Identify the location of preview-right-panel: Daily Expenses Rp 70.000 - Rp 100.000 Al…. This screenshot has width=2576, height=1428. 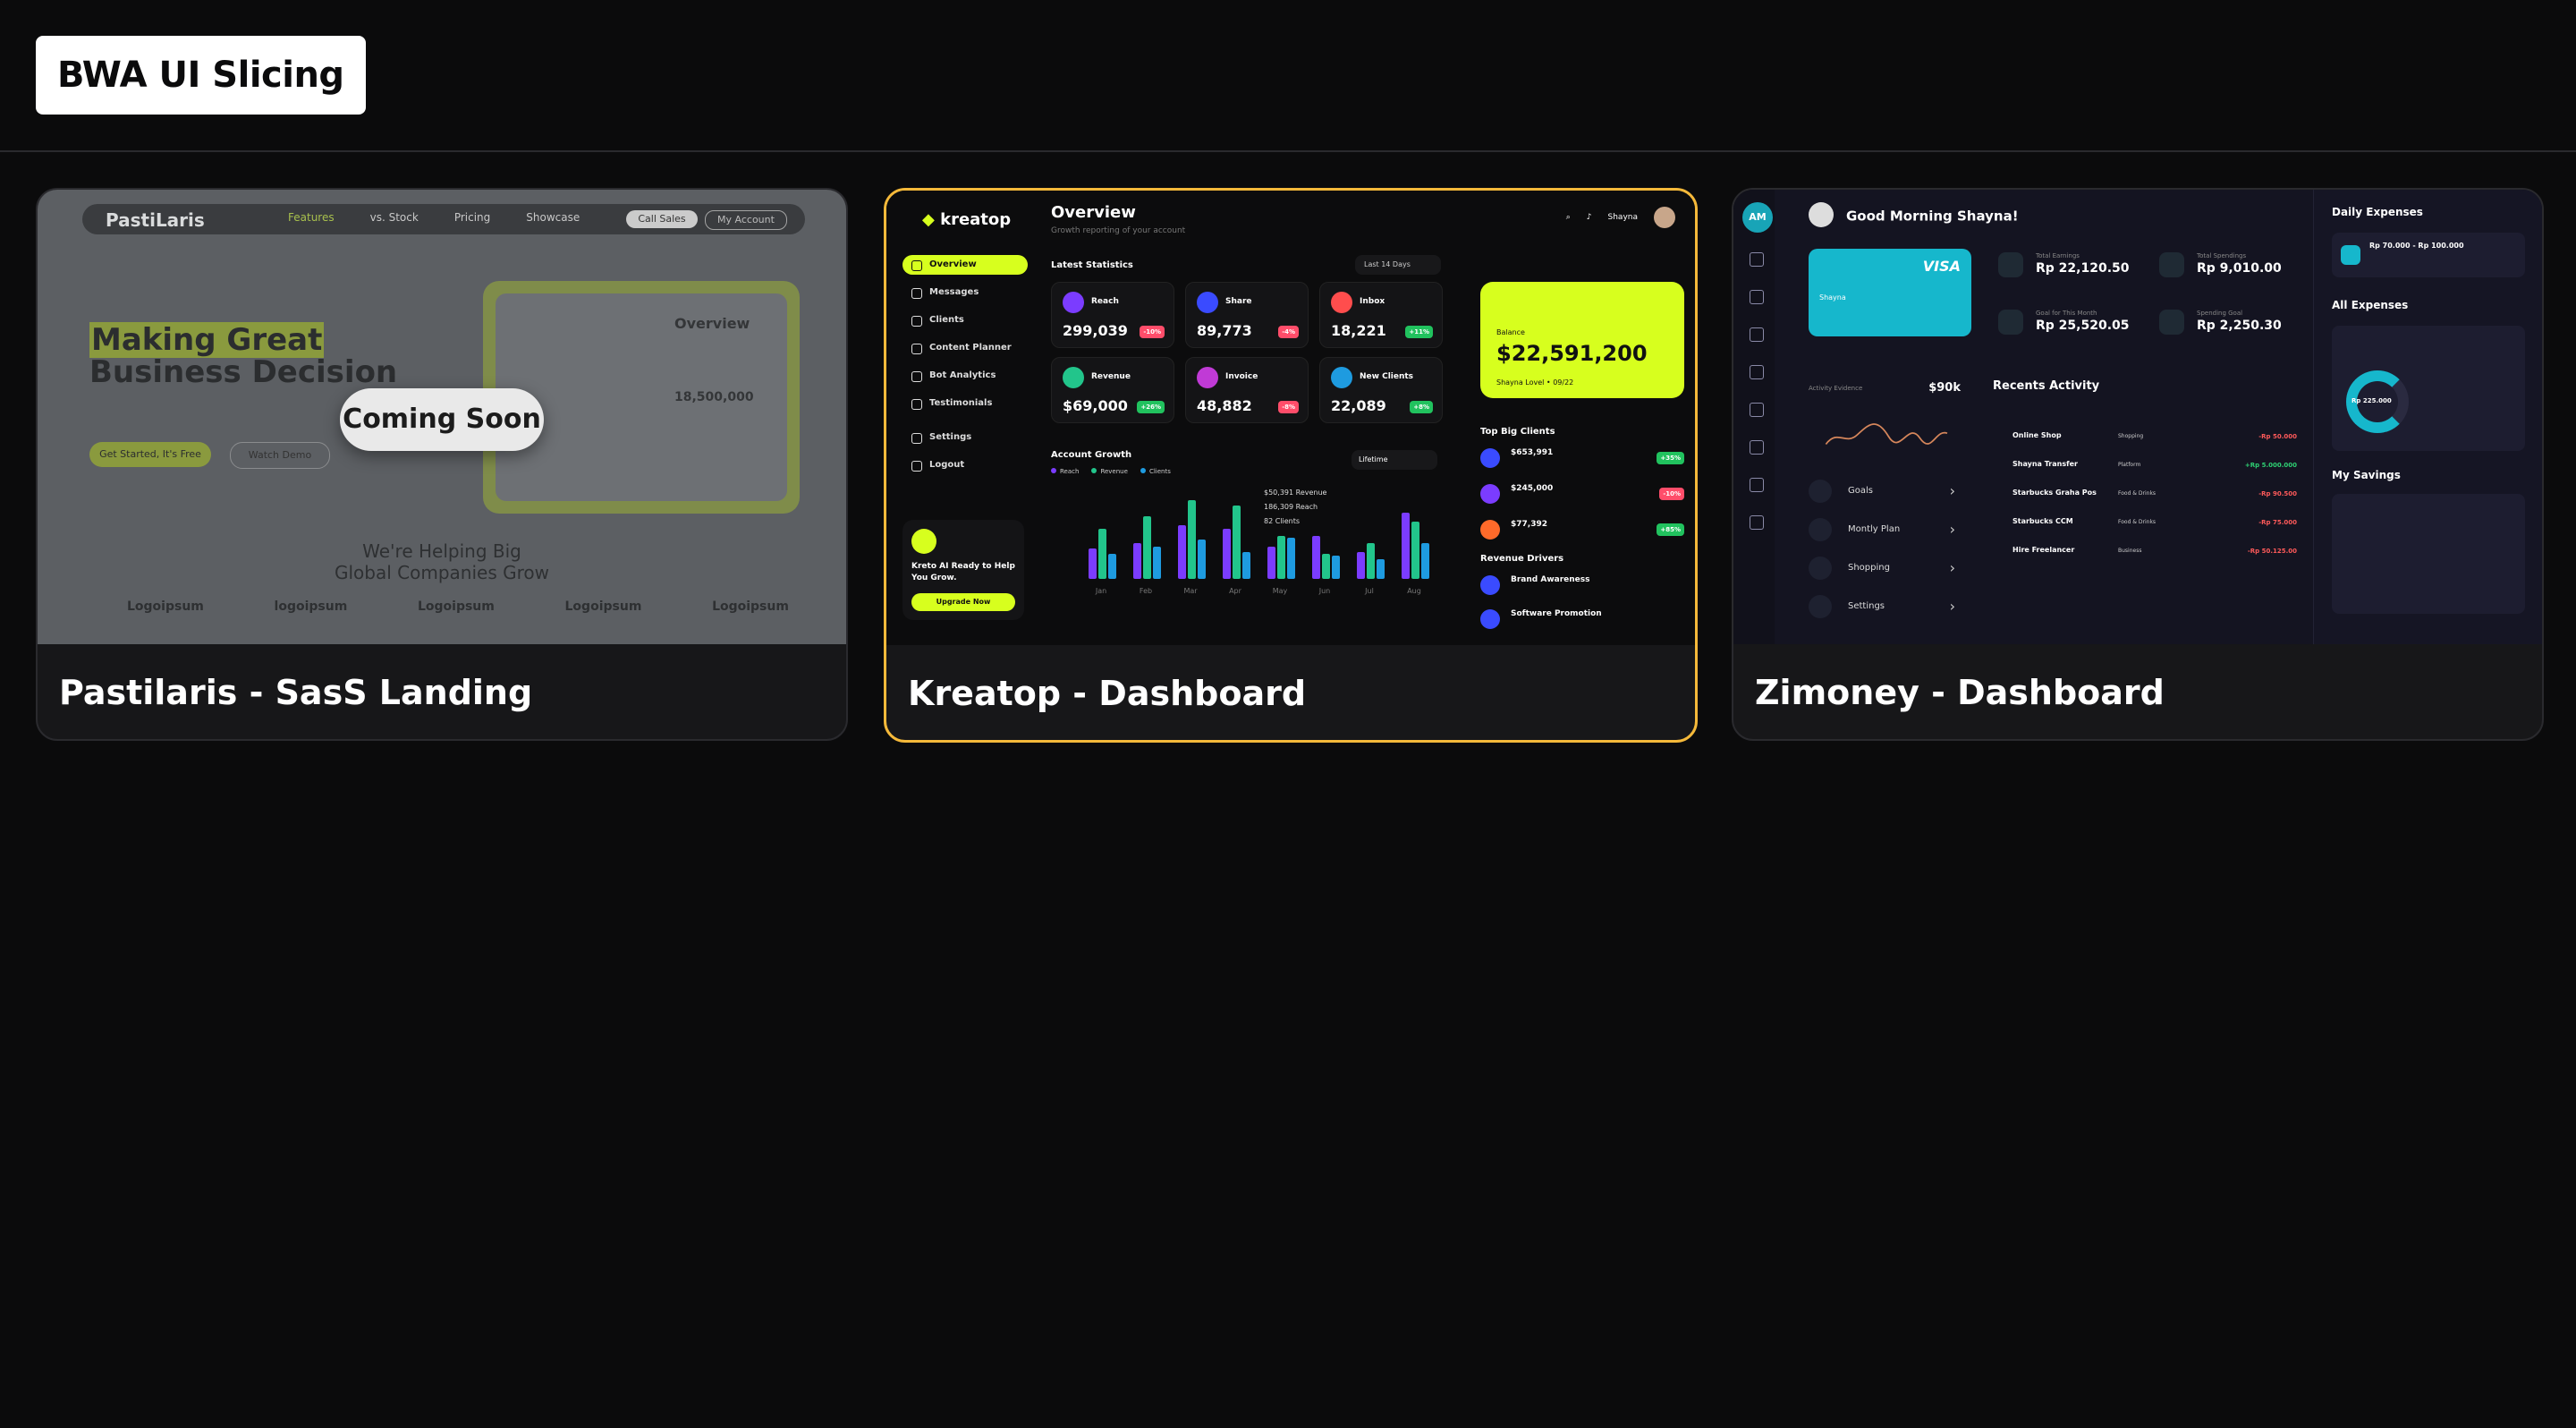
(2427, 417).